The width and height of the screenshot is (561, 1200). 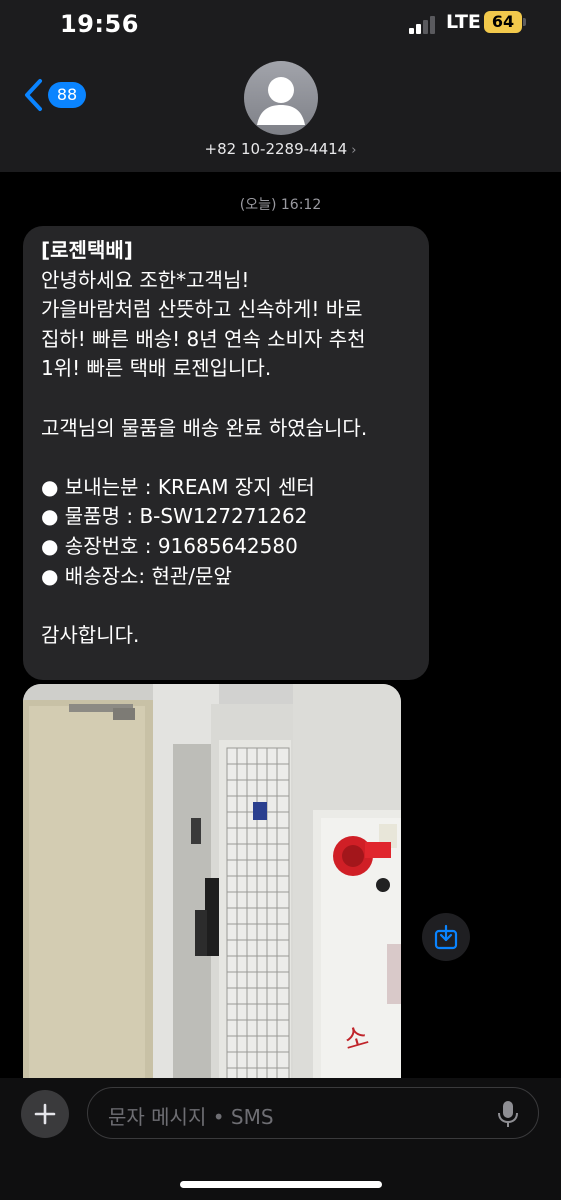 I want to click on contact-number: +82 10-2289-4414, so click(x=276, y=149).